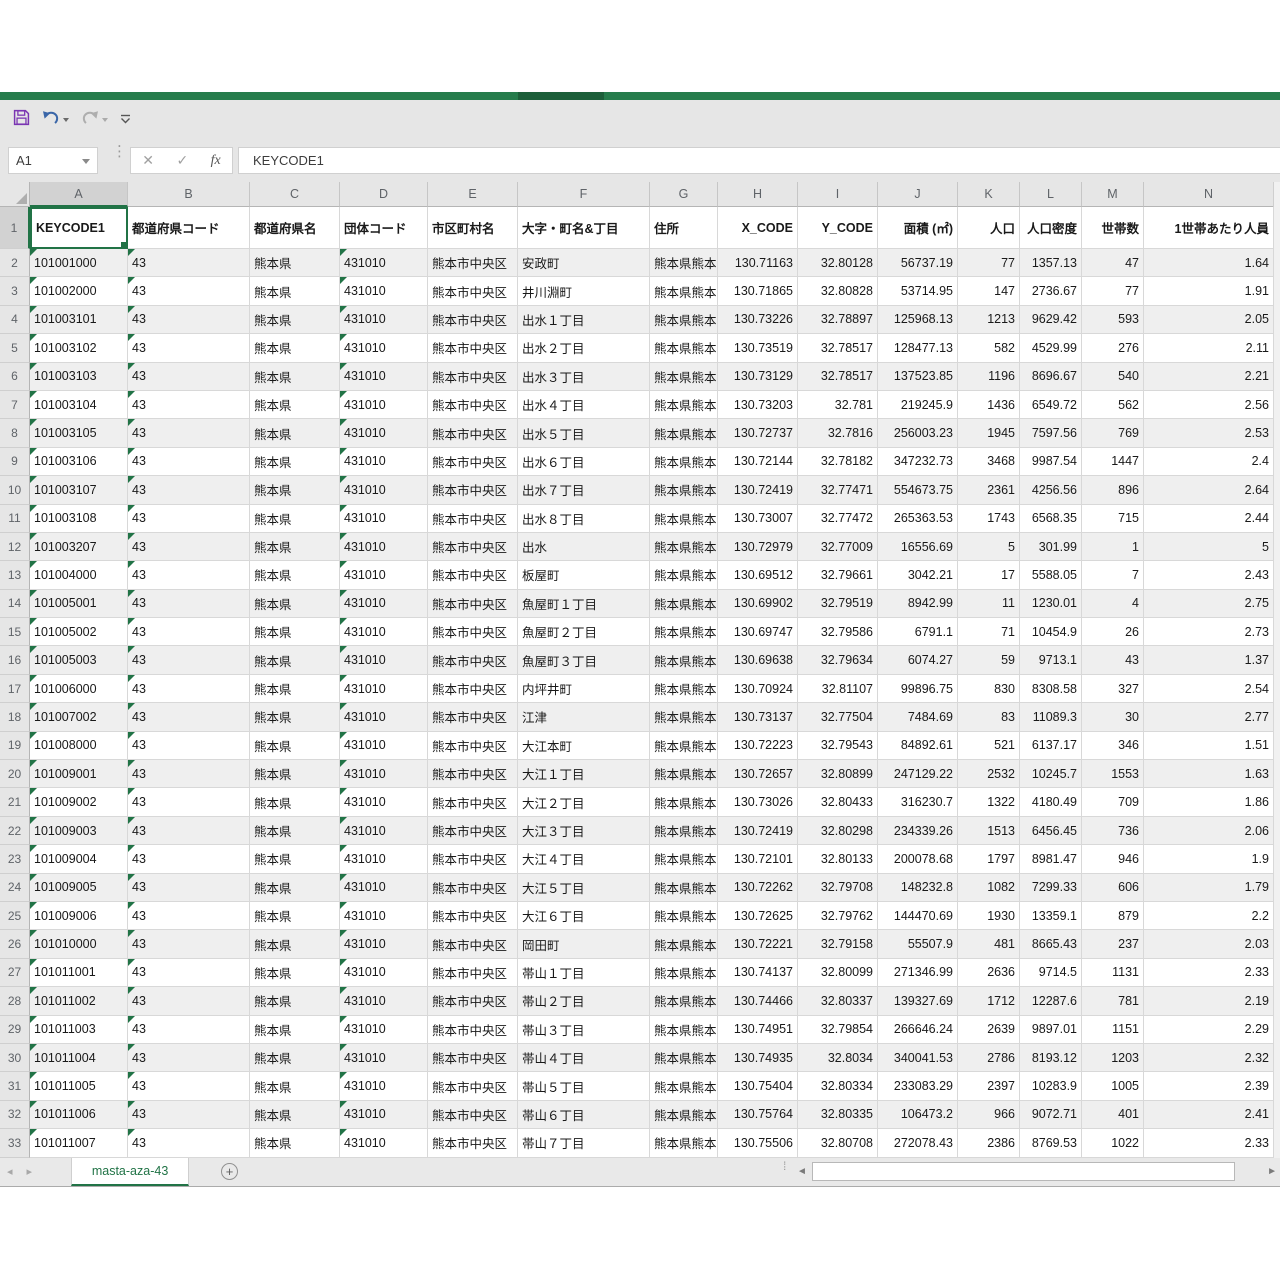 This screenshot has height=1280, width=1280. I want to click on cell-G31: 熊本県熊本市中央区, so click(684, 1086).